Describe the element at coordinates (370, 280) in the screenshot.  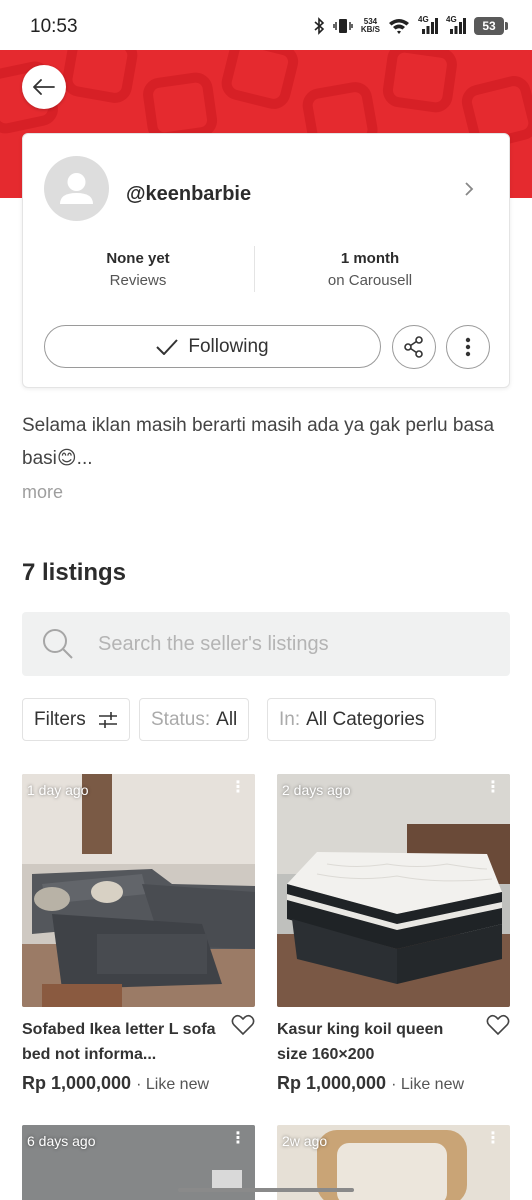
I see `membership-stat-label: on Carousell` at that location.